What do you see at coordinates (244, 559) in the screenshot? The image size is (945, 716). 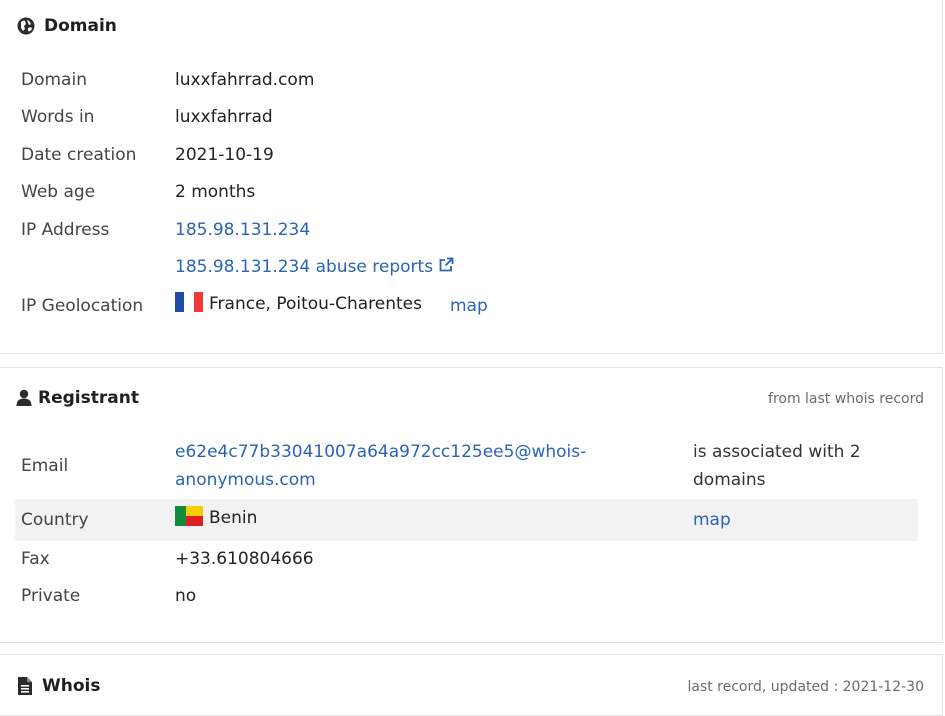 I see `fax-value: +33.610804666` at bounding box center [244, 559].